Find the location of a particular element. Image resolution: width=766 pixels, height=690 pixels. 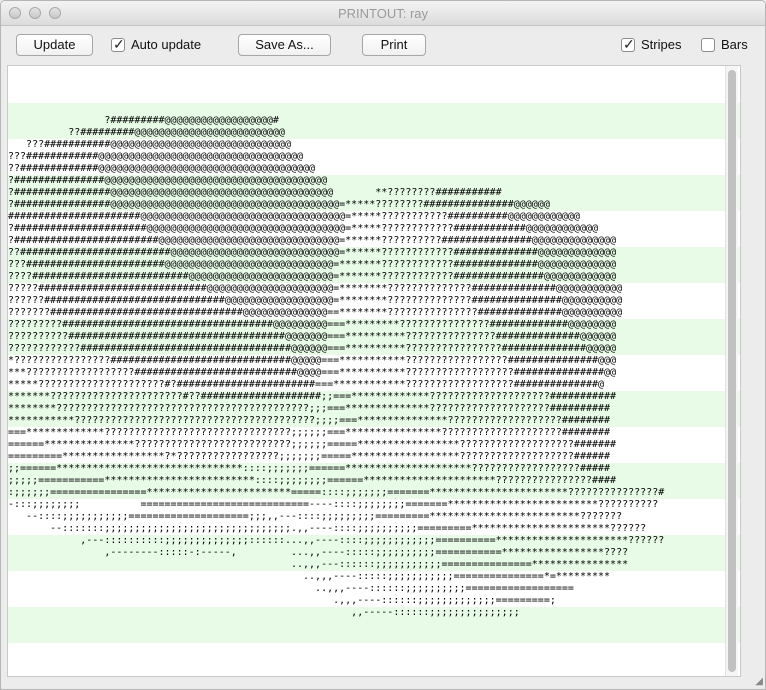

title-bar: PRINTOUT: ray is located at coordinates (383, 13).